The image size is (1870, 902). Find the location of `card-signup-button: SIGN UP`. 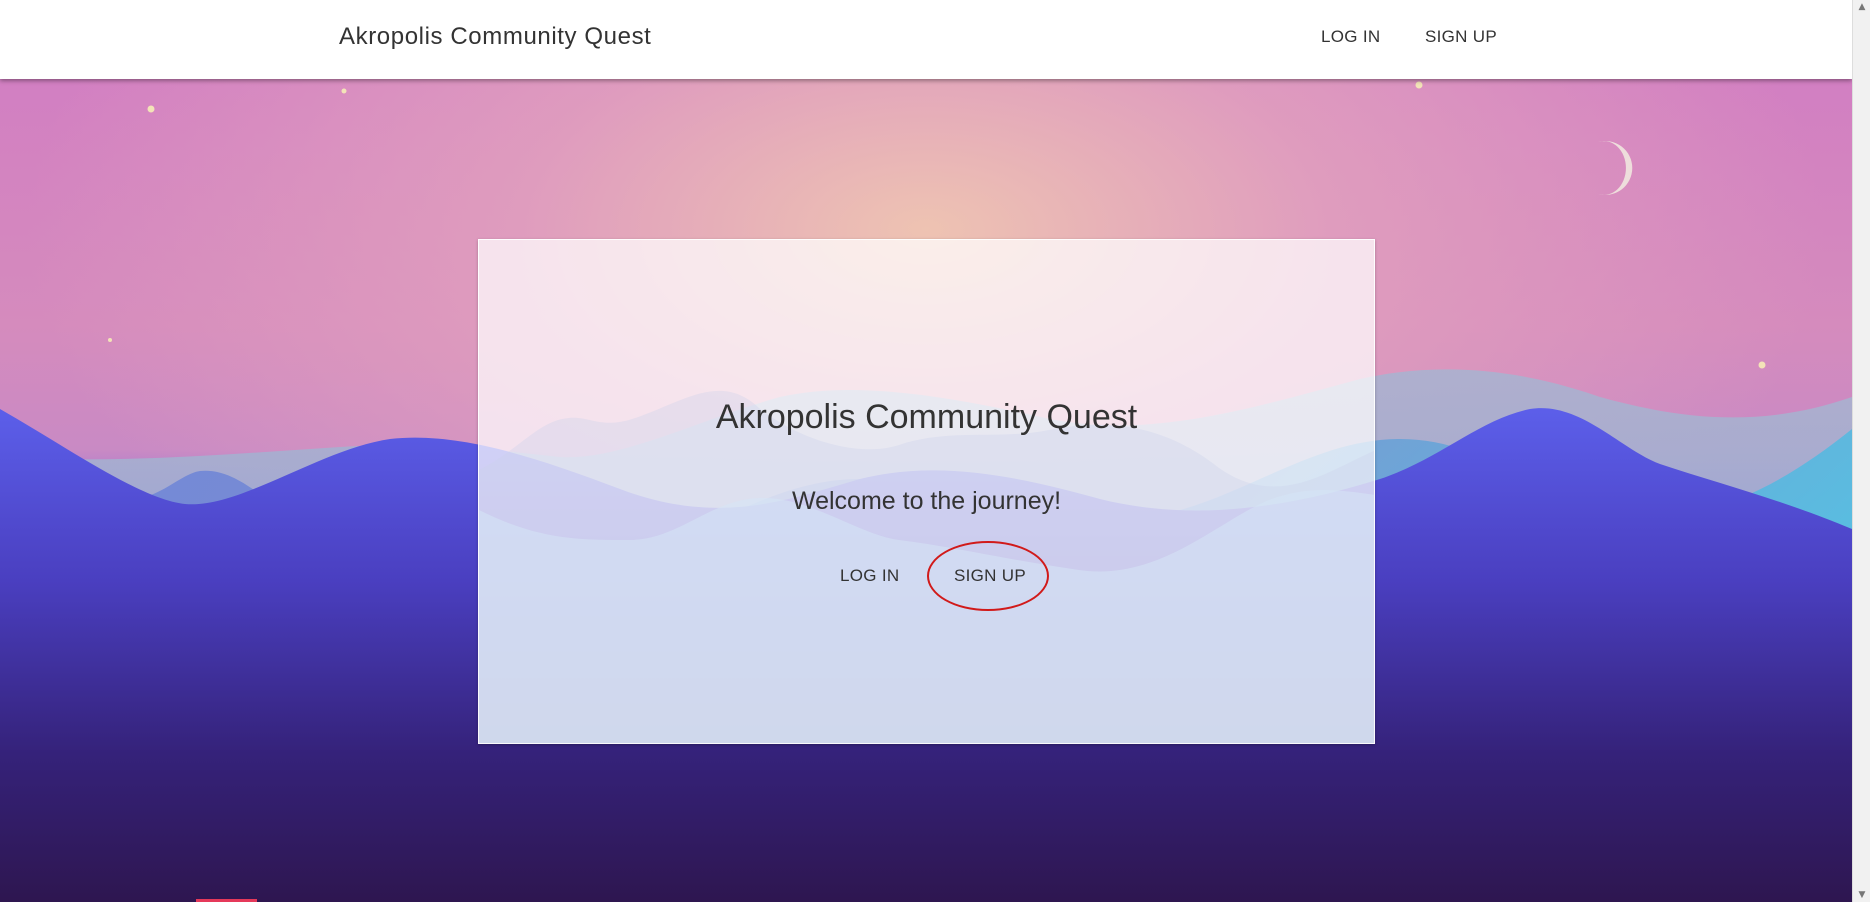

card-signup-button: SIGN UP is located at coordinates (990, 576).